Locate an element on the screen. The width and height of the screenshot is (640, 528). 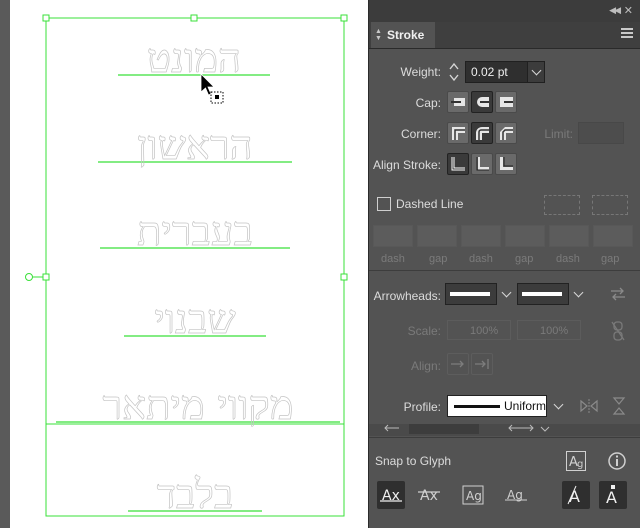
round-cap-button is located at coordinates (482, 102).